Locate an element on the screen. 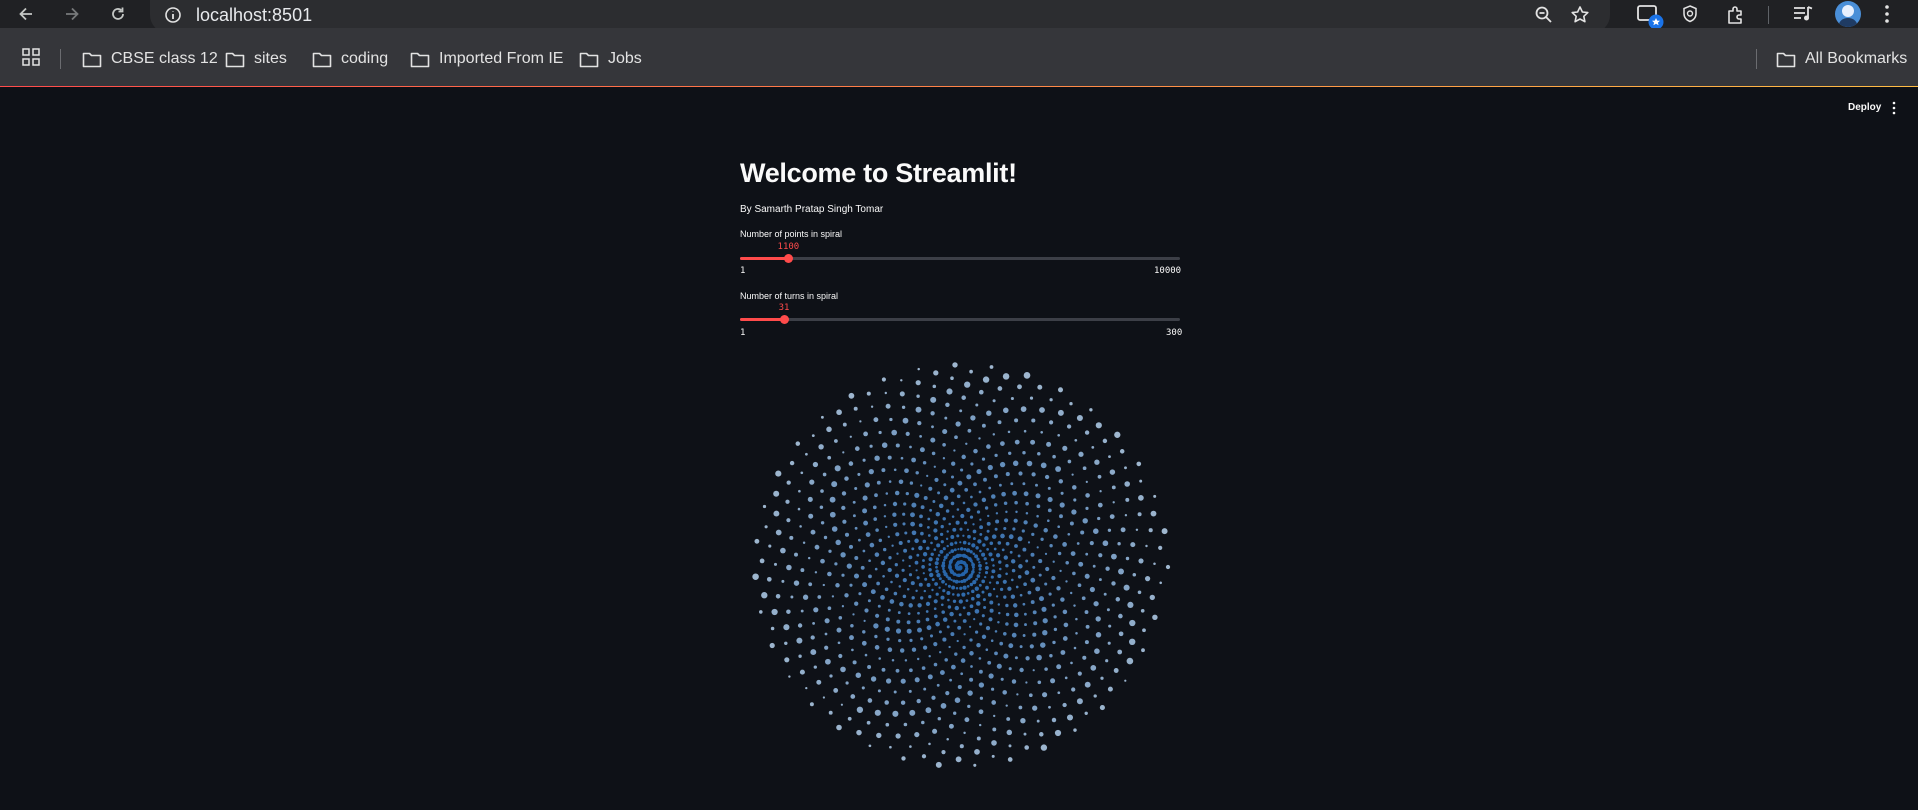 The width and height of the screenshot is (1918, 810). shield-icon is located at coordinates (1690, 14).